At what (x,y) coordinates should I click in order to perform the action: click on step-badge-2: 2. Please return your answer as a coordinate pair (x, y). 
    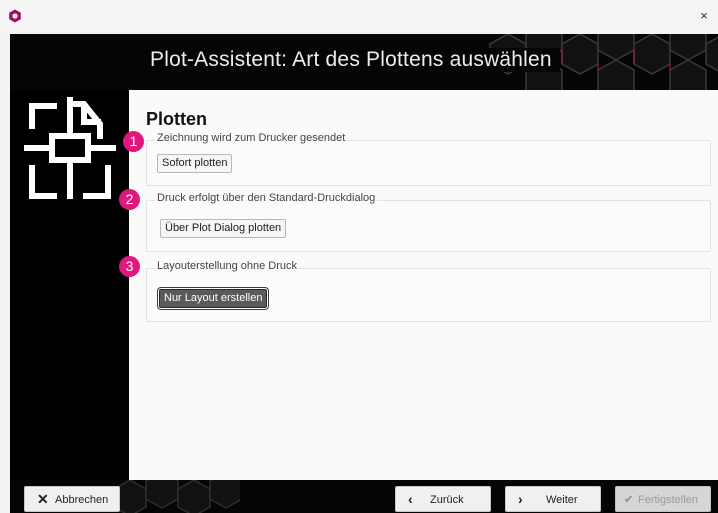
    Looking at the image, I should click on (129, 199).